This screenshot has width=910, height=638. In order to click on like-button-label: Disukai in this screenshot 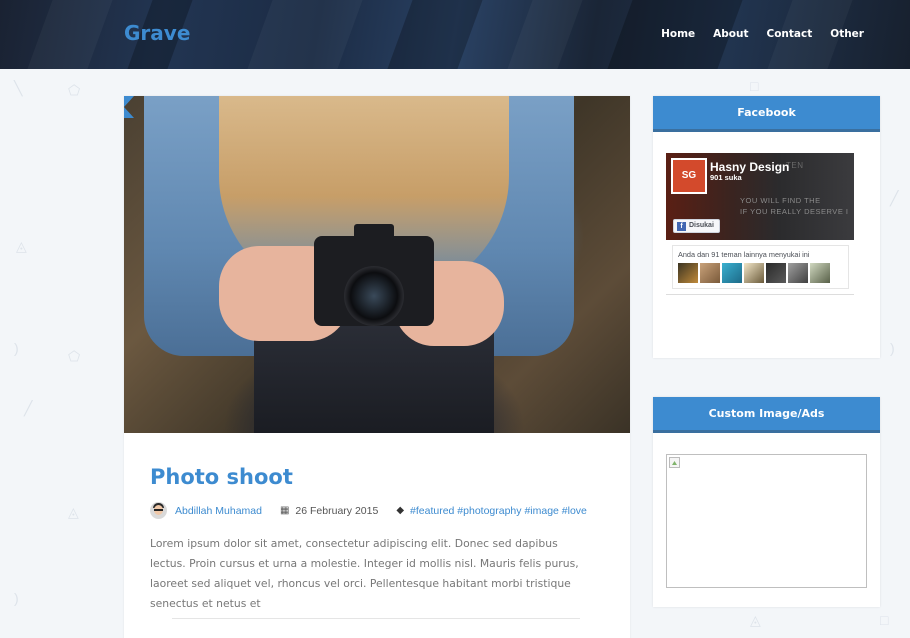, I will do `click(701, 225)`.